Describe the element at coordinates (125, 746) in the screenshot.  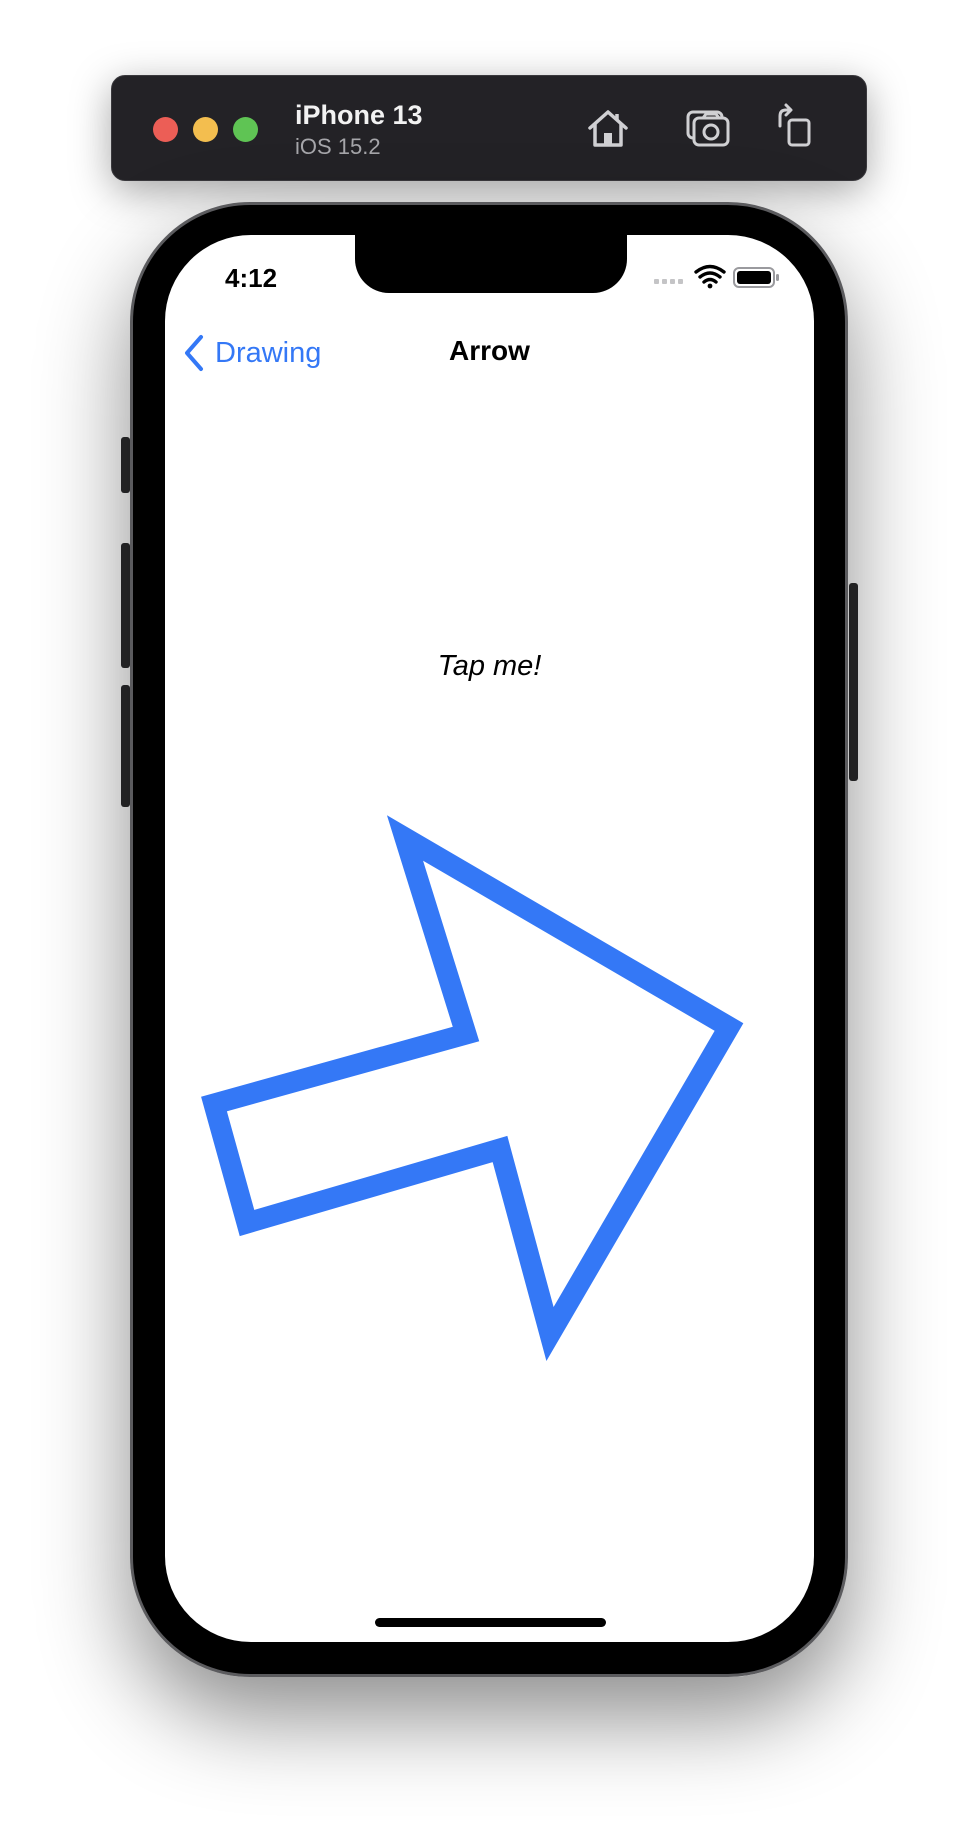
I see `volume-down-button` at that location.